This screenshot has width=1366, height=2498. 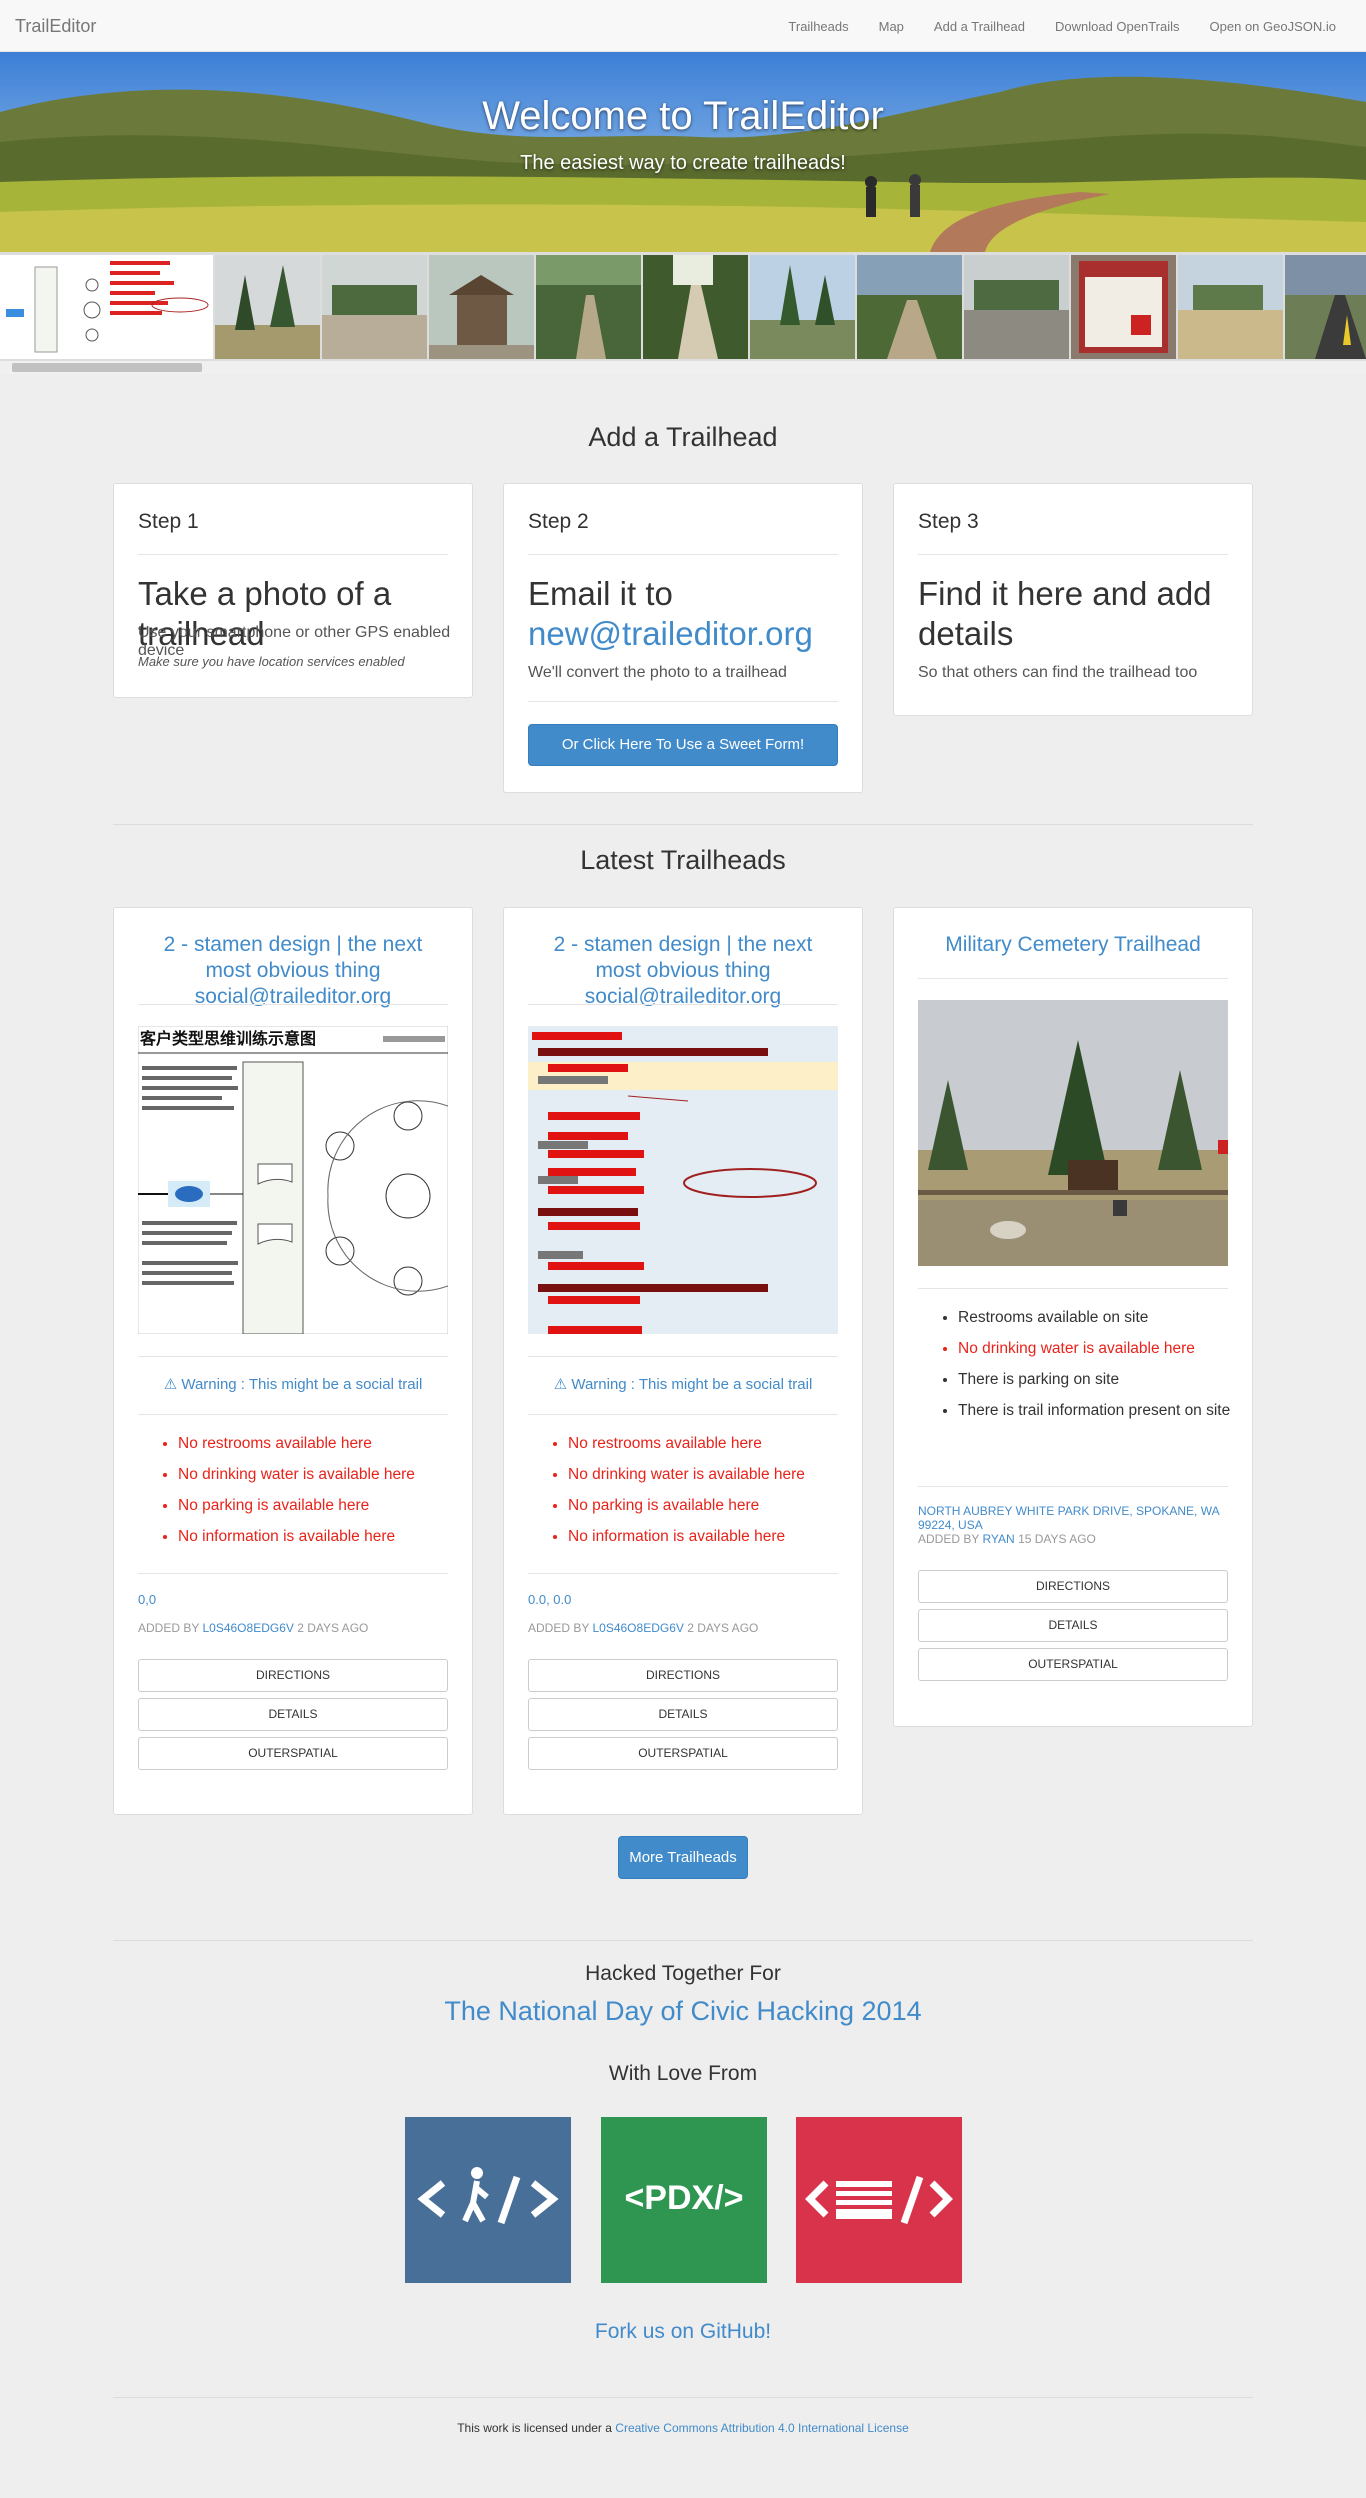 I want to click on photo-heading-text: 客户类型思维训练示意图, so click(x=228, y=1038).